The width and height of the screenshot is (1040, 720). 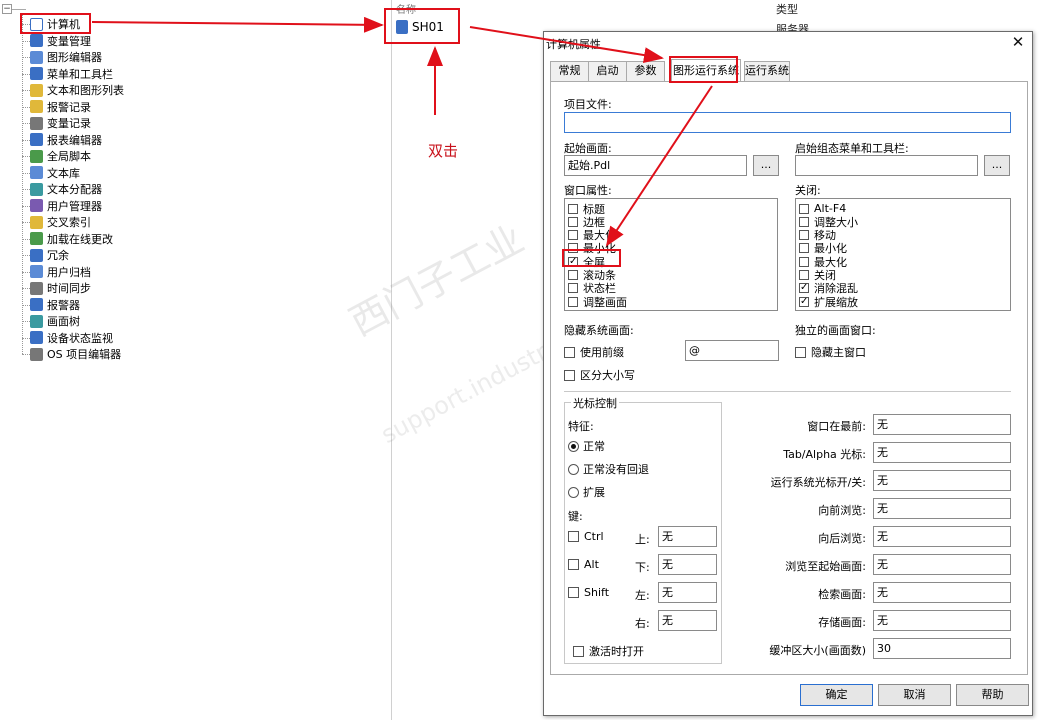 What do you see at coordinates (659, 166) in the screenshot?
I see `arrow-to-fullscreen` at bounding box center [659, 166].